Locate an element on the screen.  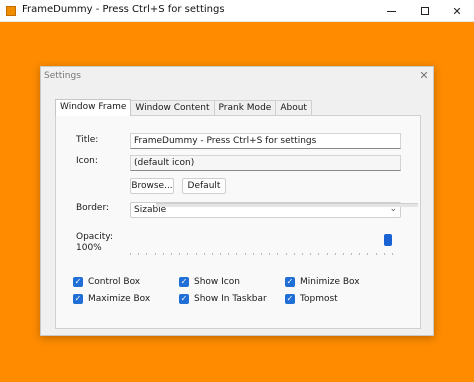
show-in-taskbar-checkbox: ✓ Show In Taskbar is located at coordinates (223, 299).